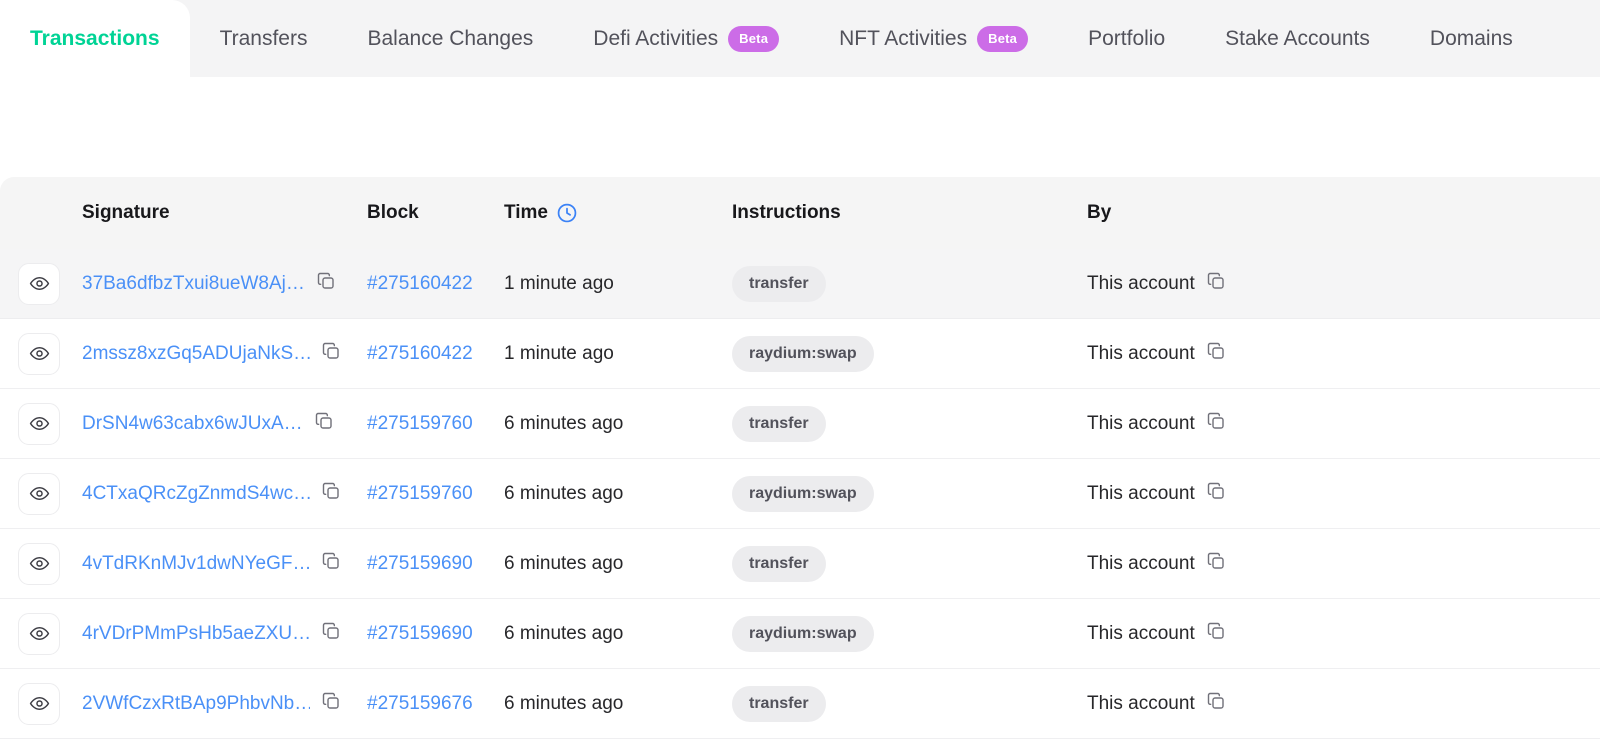 The width and height of the screenshot is (1600, 747). Describe the element at coordinates (95, 38) in the screenshot. I see `tab-transactions: Transactions` at that location.